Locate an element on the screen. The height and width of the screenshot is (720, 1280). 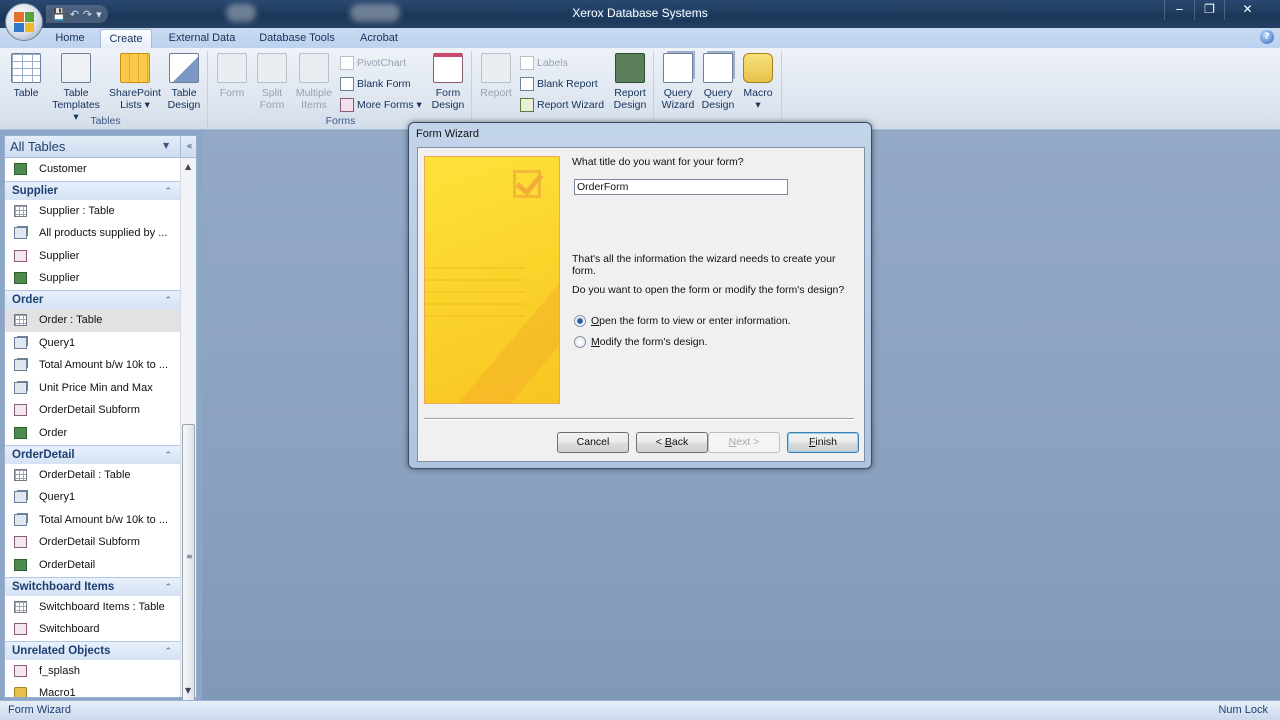
nav-item: OrderDetail is located at coordinates (93, 565).